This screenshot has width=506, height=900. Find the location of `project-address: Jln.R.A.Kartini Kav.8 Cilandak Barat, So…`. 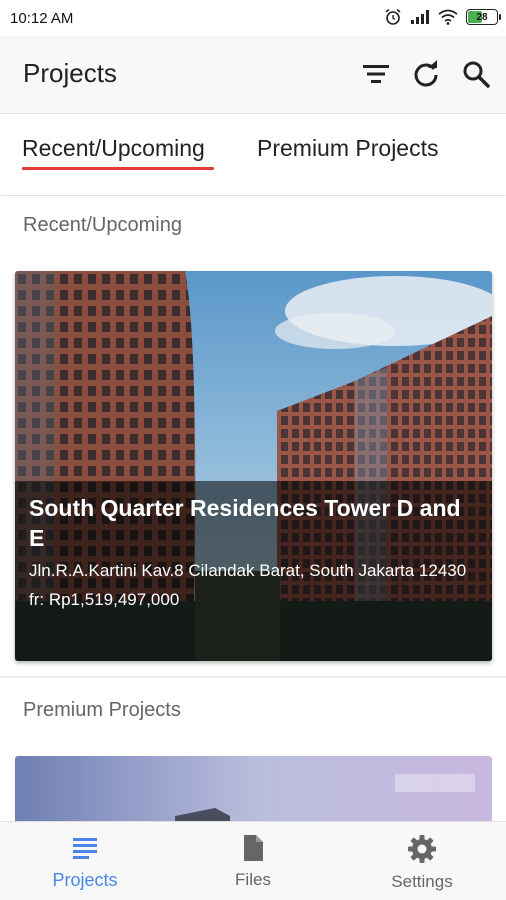

project-address: Jln.R.A.Kartini Kav.8 Cilandak Barat, So… is located at coordinates (248, 570).